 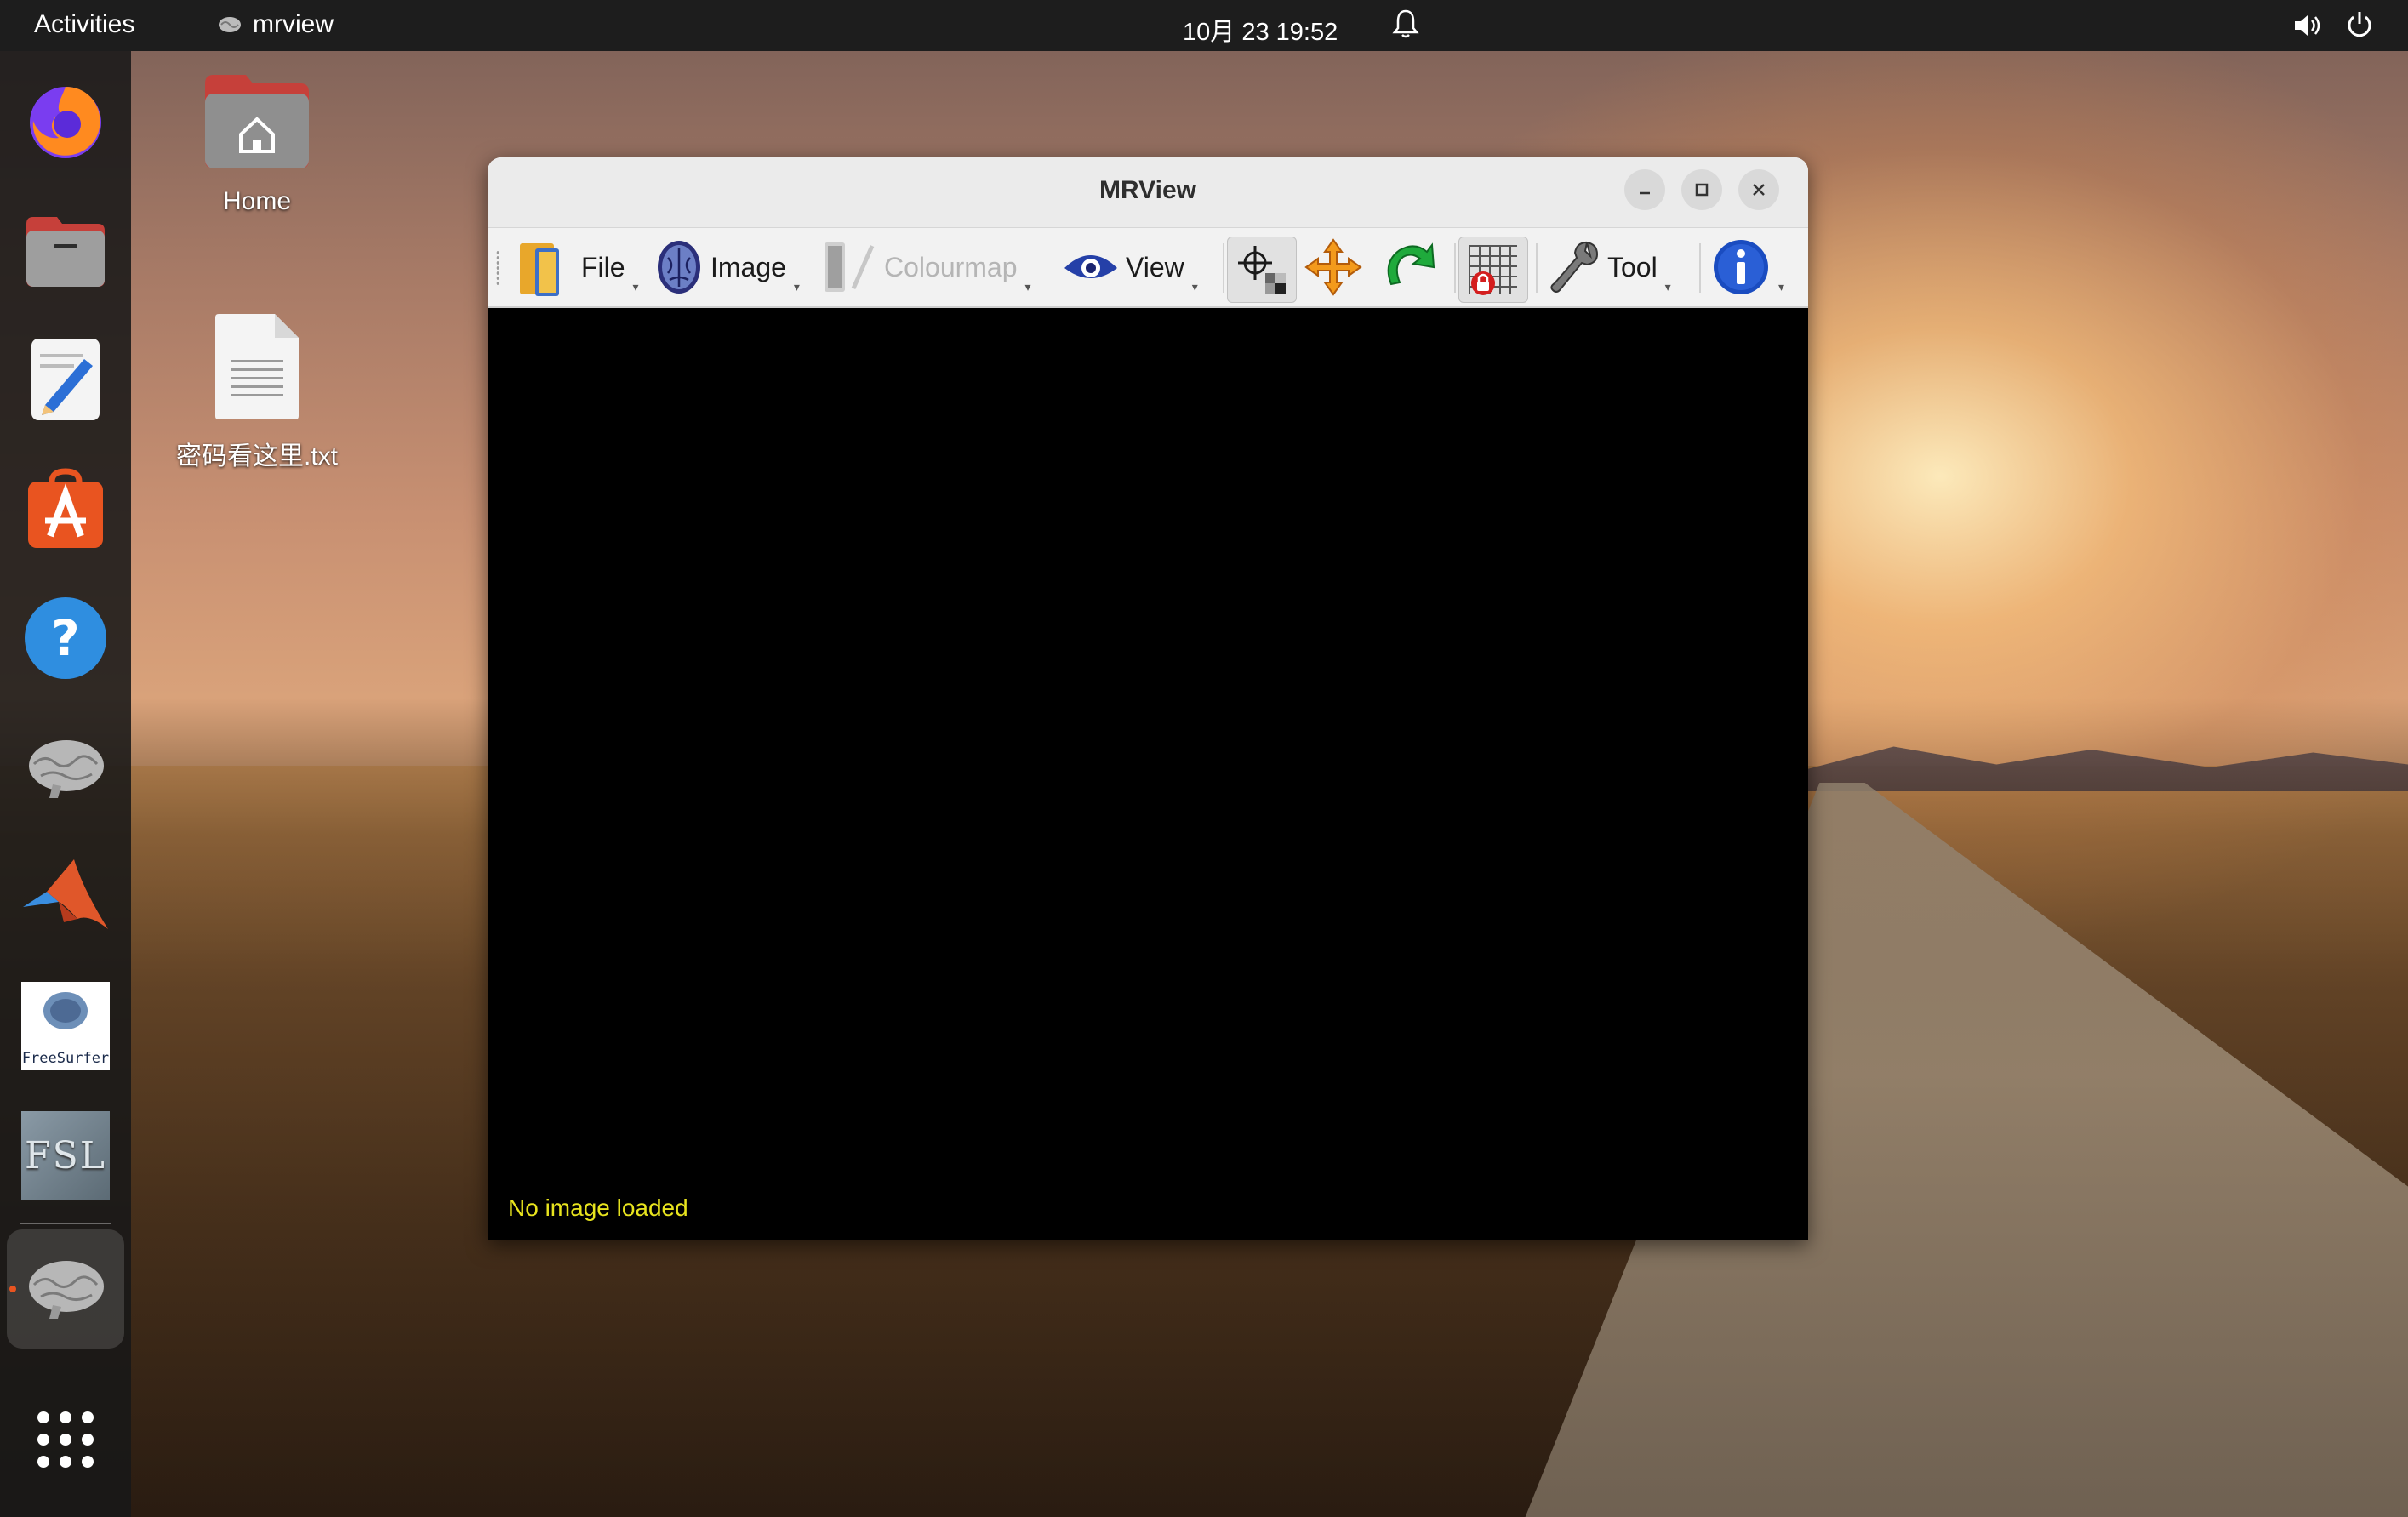 I want to click on text-editor-icon, so click(x=65, y=379).